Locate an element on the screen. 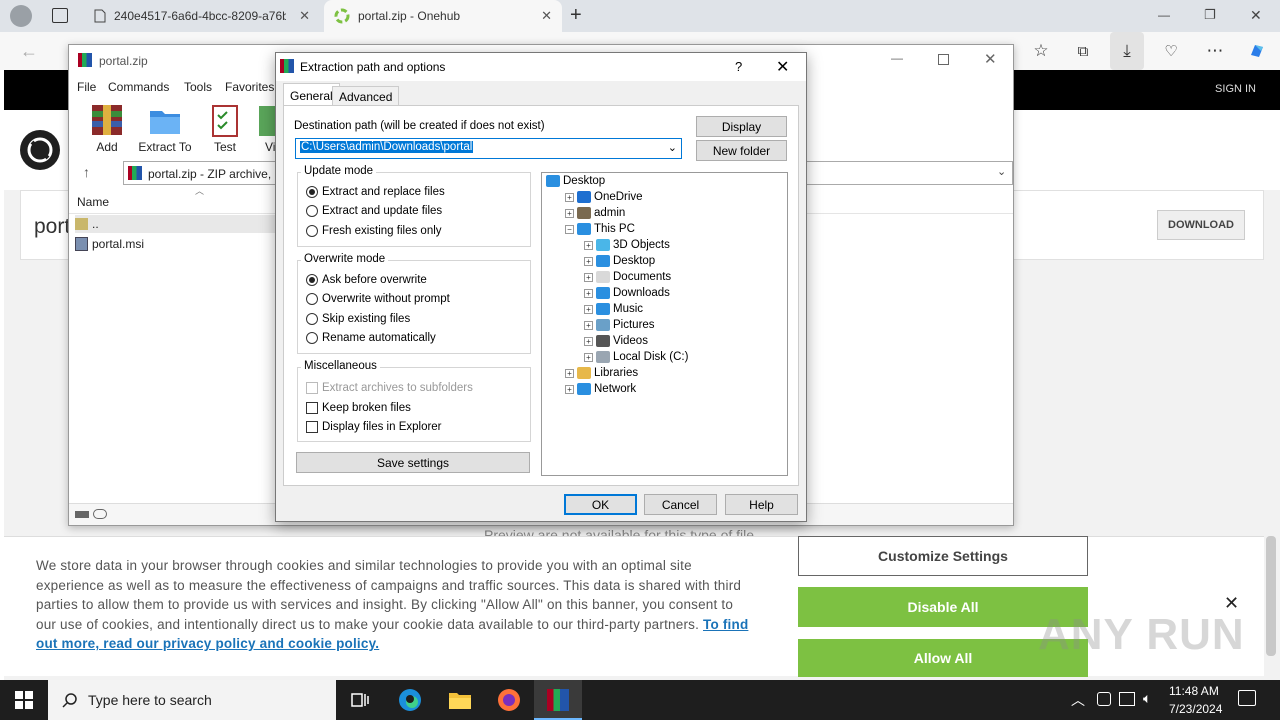 This screenshot has height=720, width=1280. radio-overwrite-without-prompt: Overwrite without prompt is located at coordinates (378, 299).